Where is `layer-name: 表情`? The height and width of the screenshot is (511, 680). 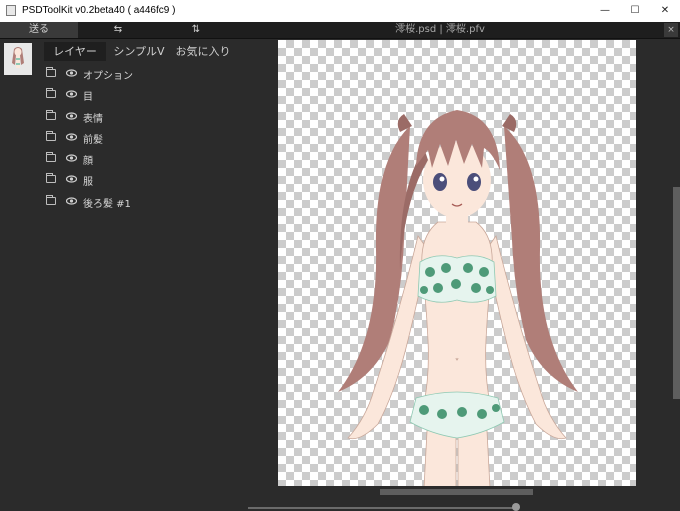 layer-name: 表情 is located at coordinates (93, 119).